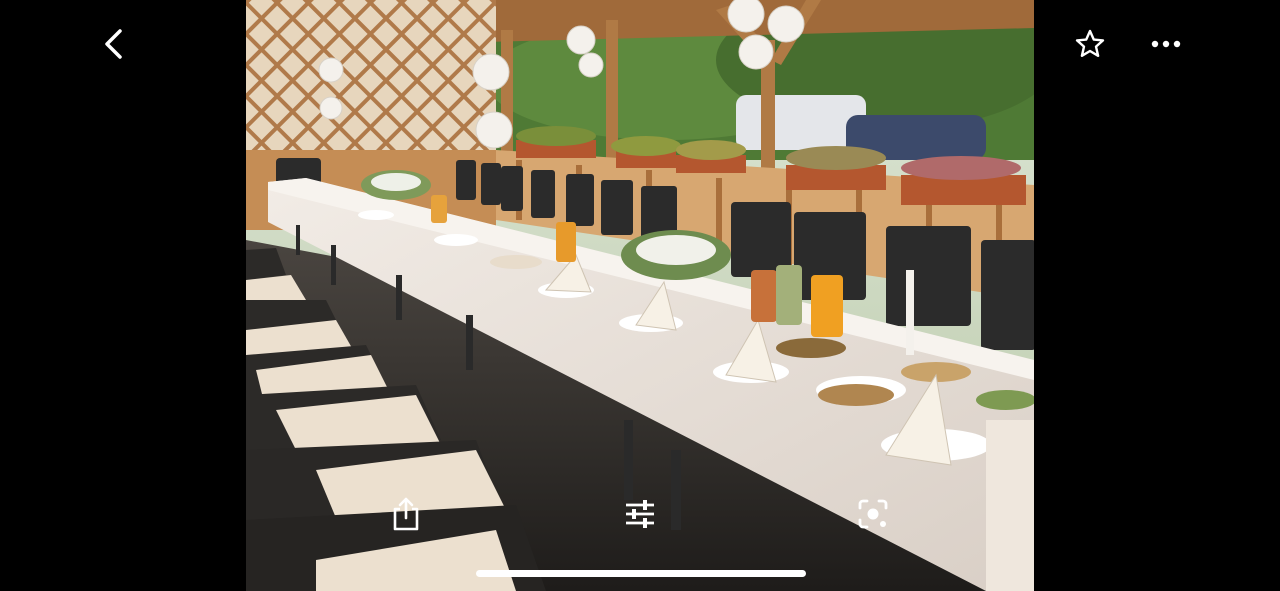 Image resolution: width=1280 pixels, height=591 pixels. I want to click on more-options-button, so click(1166, 44).